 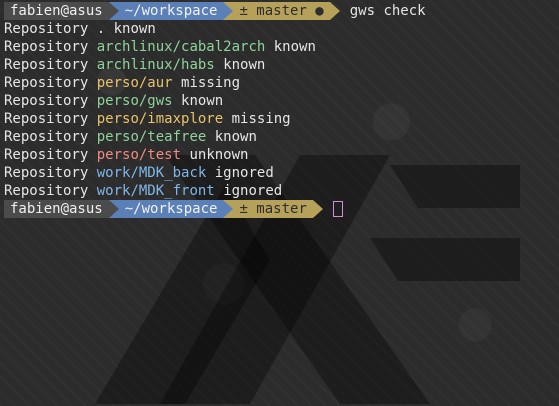 I want to click on repo-name: work/MDK_front, so click(x=155, y=191).